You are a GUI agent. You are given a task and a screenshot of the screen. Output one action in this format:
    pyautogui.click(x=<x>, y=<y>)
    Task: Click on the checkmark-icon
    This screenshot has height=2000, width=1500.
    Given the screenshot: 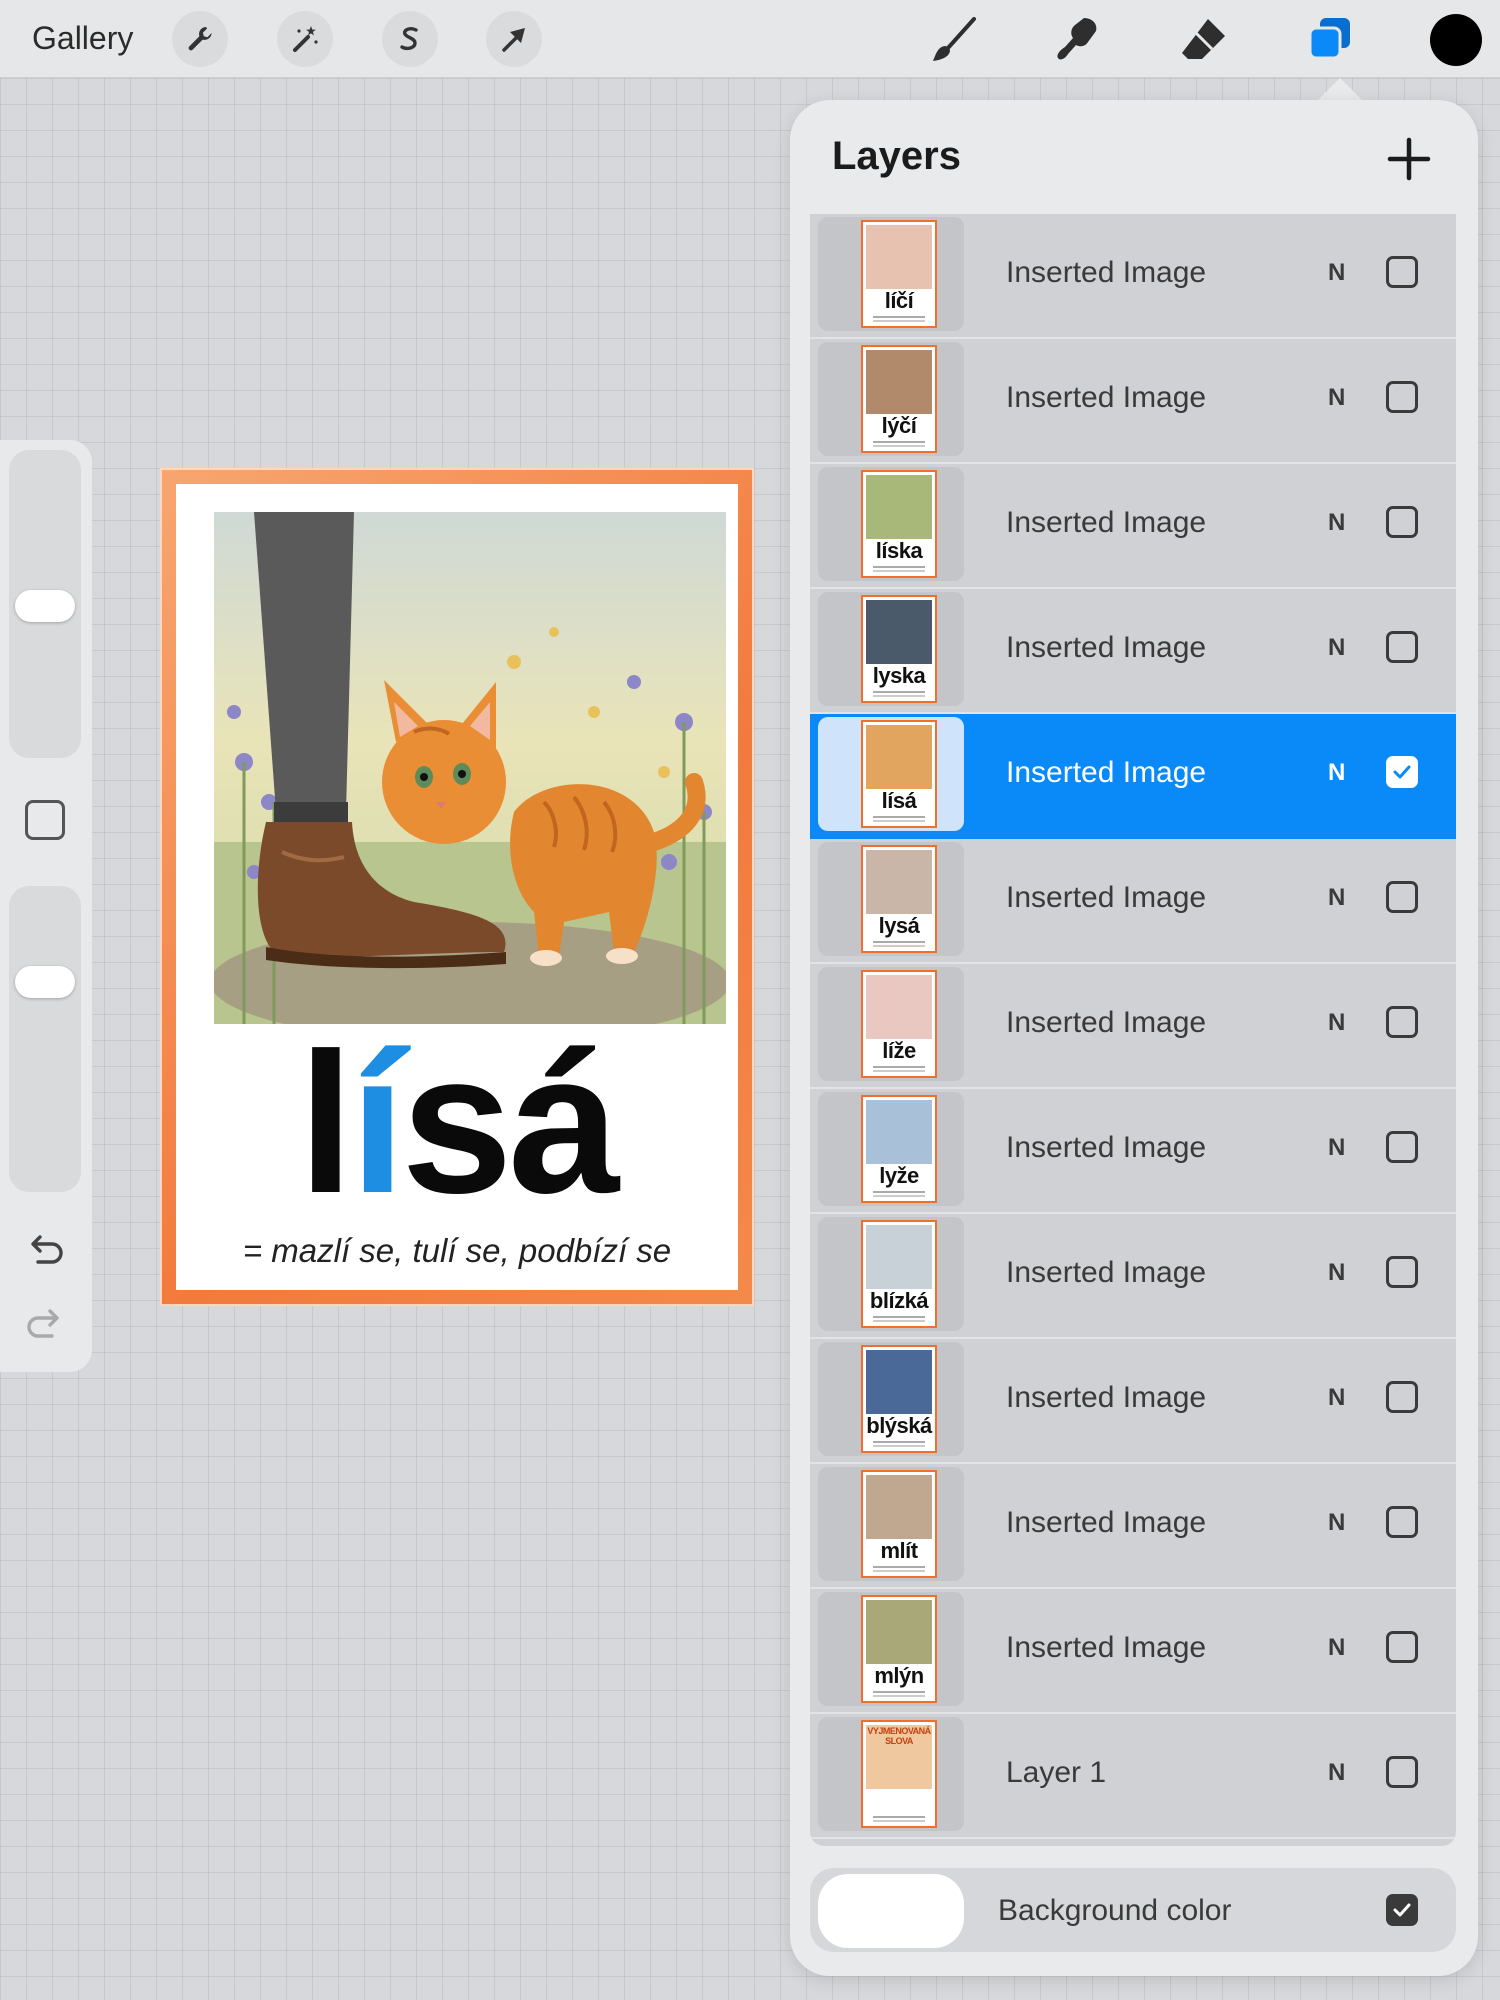 What is the action you would take?
    pyautogui.click(x=1402, y=772)
    